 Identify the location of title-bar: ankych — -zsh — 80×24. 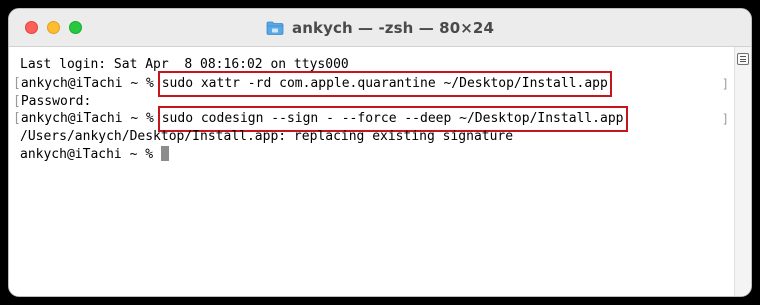
(380, 28).